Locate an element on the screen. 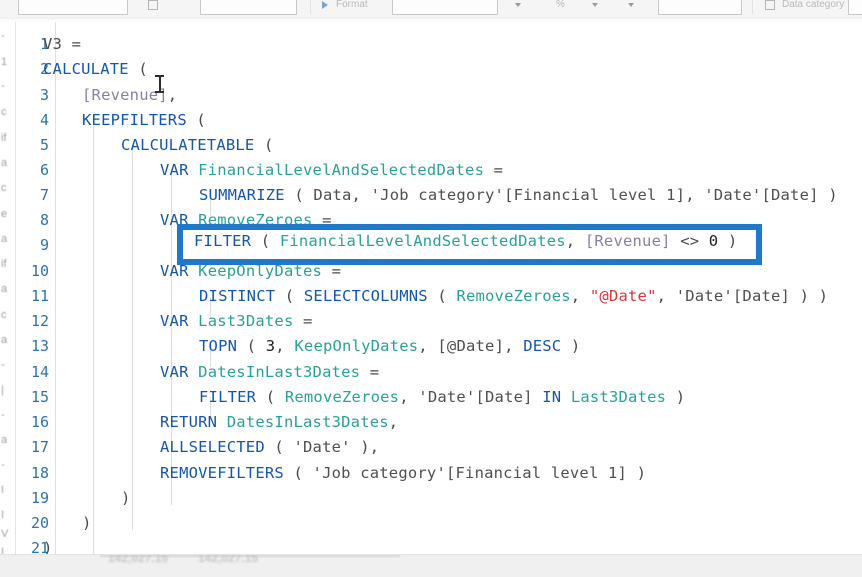 The height and width of the screenshot is (577, 862). code-text: VAR FinancialLevelAndSelectedDates = is located at coordinates (332, 170).